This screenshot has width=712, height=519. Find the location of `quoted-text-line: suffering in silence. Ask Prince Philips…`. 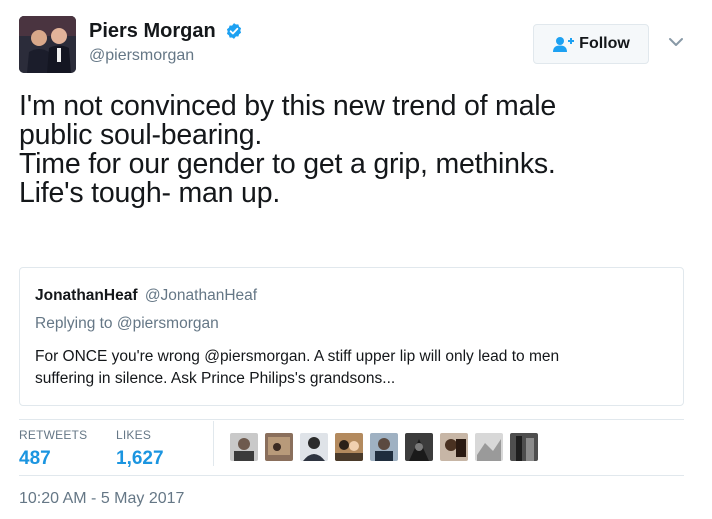

quoted-text-line: suffering in silence. Ask Prince Philips… is located at coordinates (215, 378).